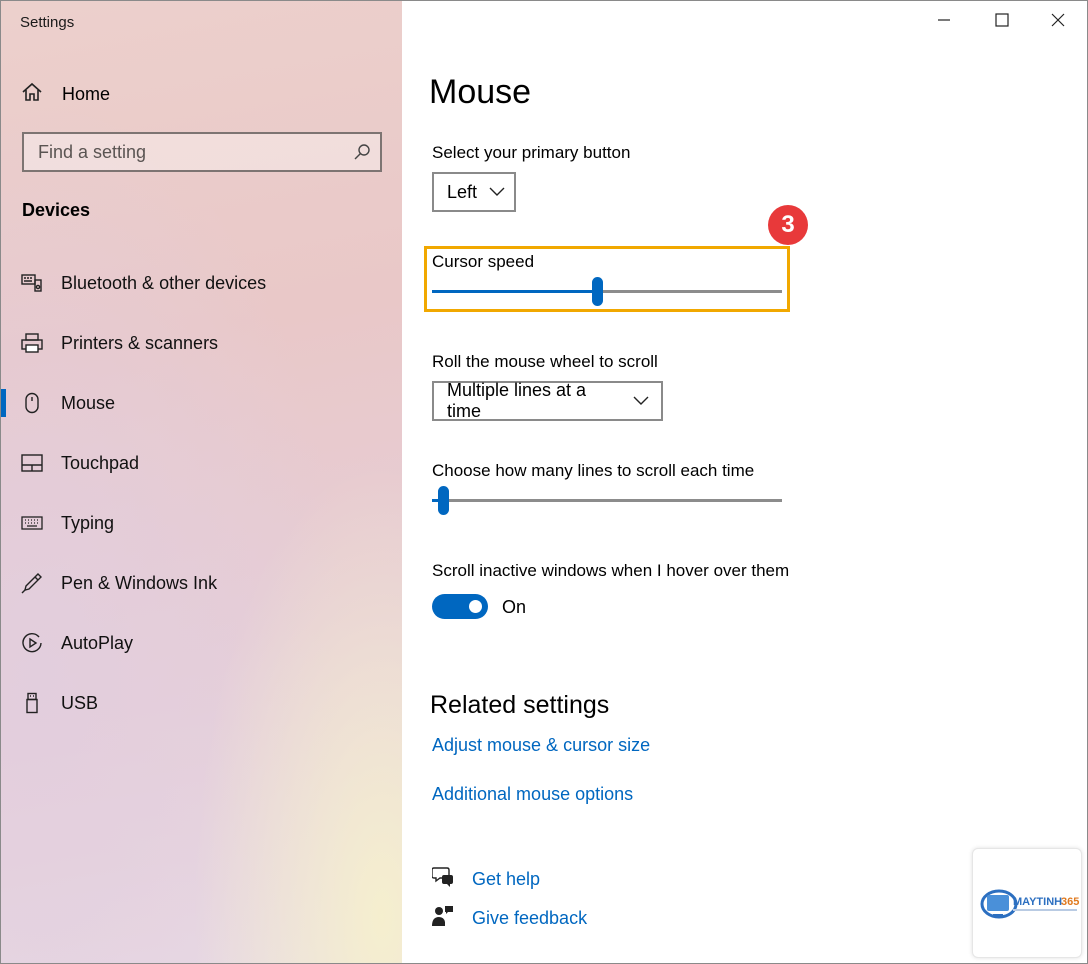 This screenshot has height=964, width=1088. What do you see at coordinates (201, 523) in the screenshot?
I see `sidebar-item-typing: Typing` at bounding box center [201, 523].